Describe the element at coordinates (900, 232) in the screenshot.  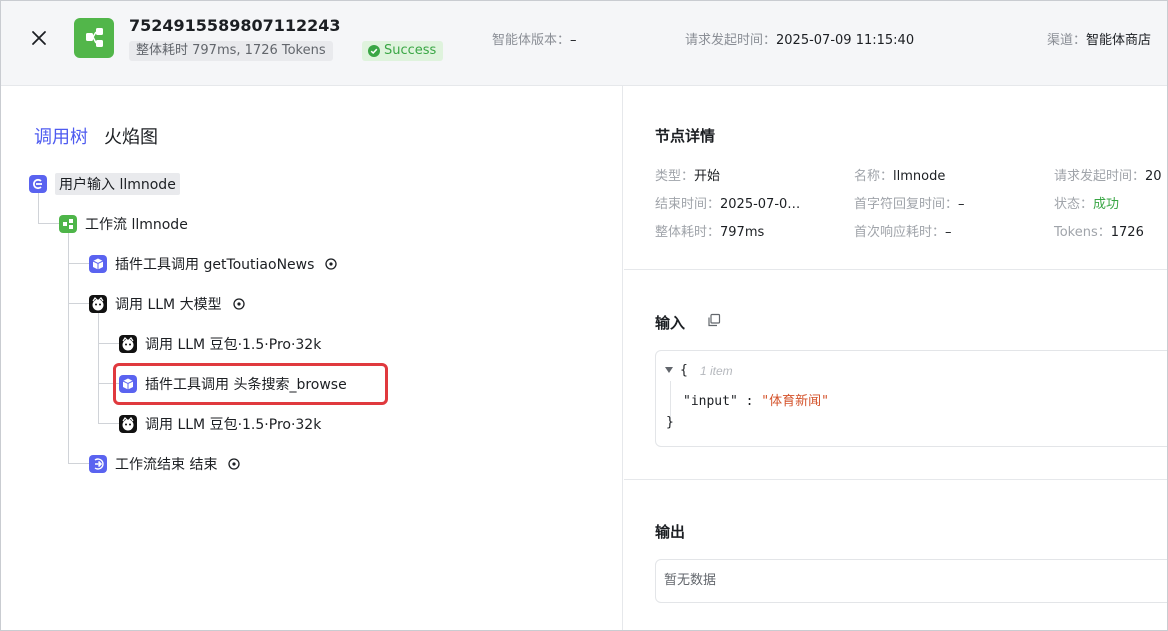
I see `detail-first-response-label: 首次响应耗时：` at that location.